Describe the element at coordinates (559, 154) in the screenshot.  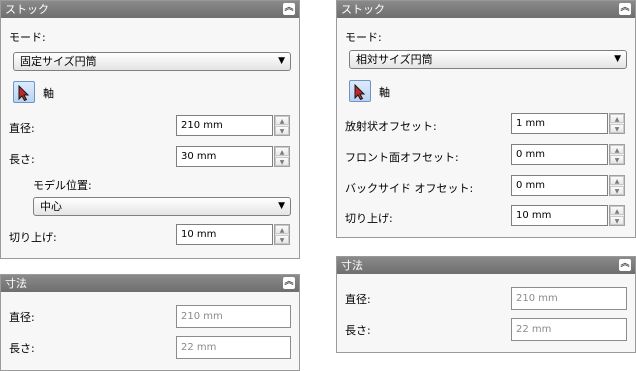
I see `front-offset-input: 0 mm` at that location.